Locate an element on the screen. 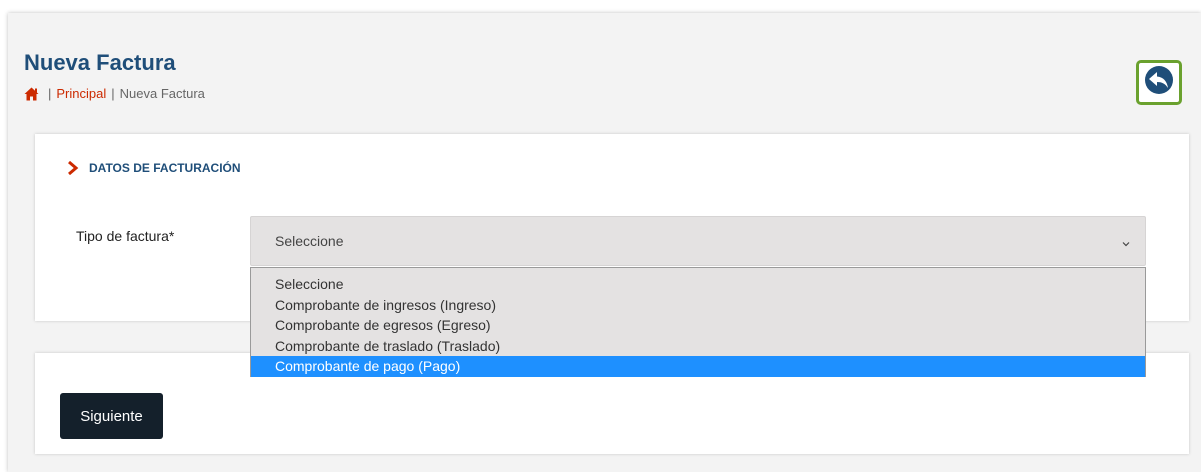  chevron-down-icon is located at coordinates (1126, 241).